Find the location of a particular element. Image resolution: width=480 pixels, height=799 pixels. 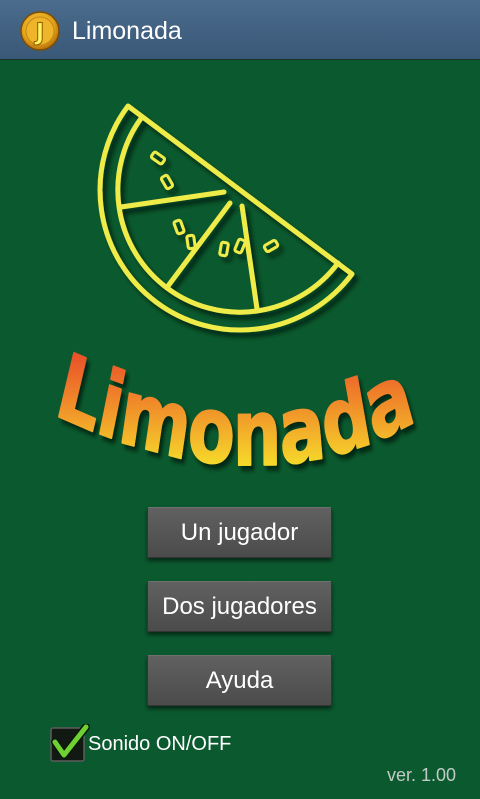

one-player-button: Un jugador is located at coordinates (239, 532).